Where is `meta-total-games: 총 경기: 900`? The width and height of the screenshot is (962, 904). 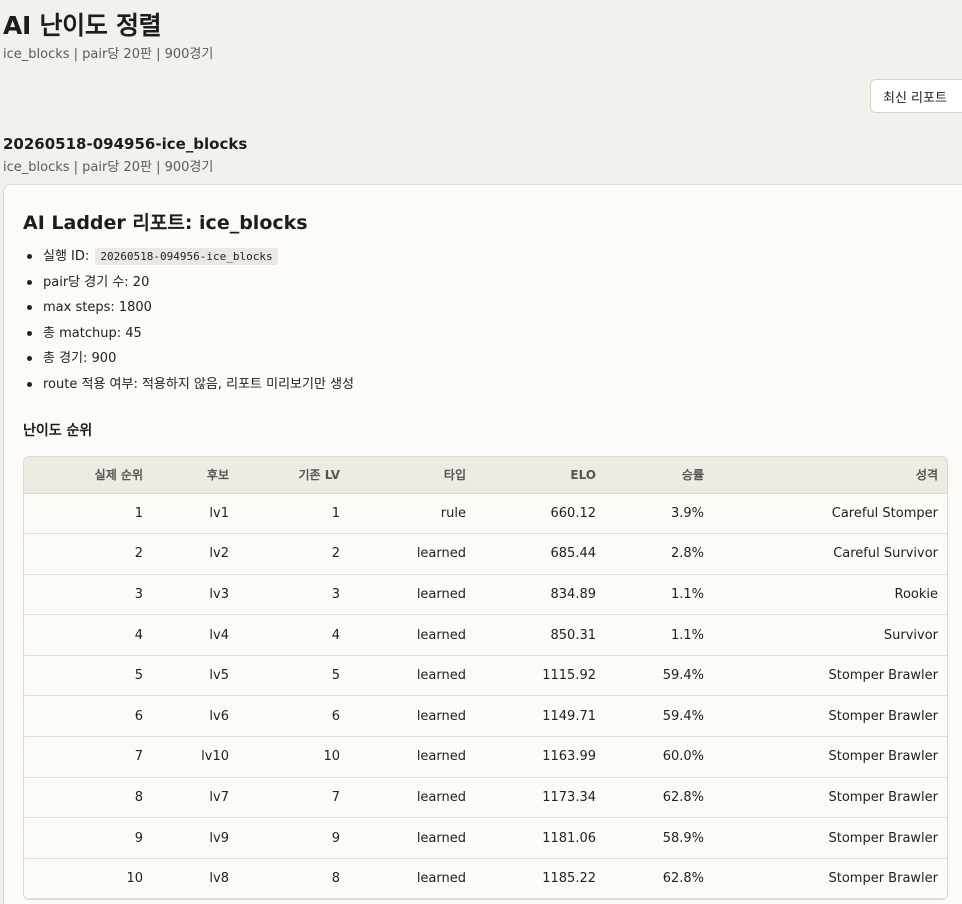
meta-total-games: 총 경기: 900 is located at coordinates (188, 359).